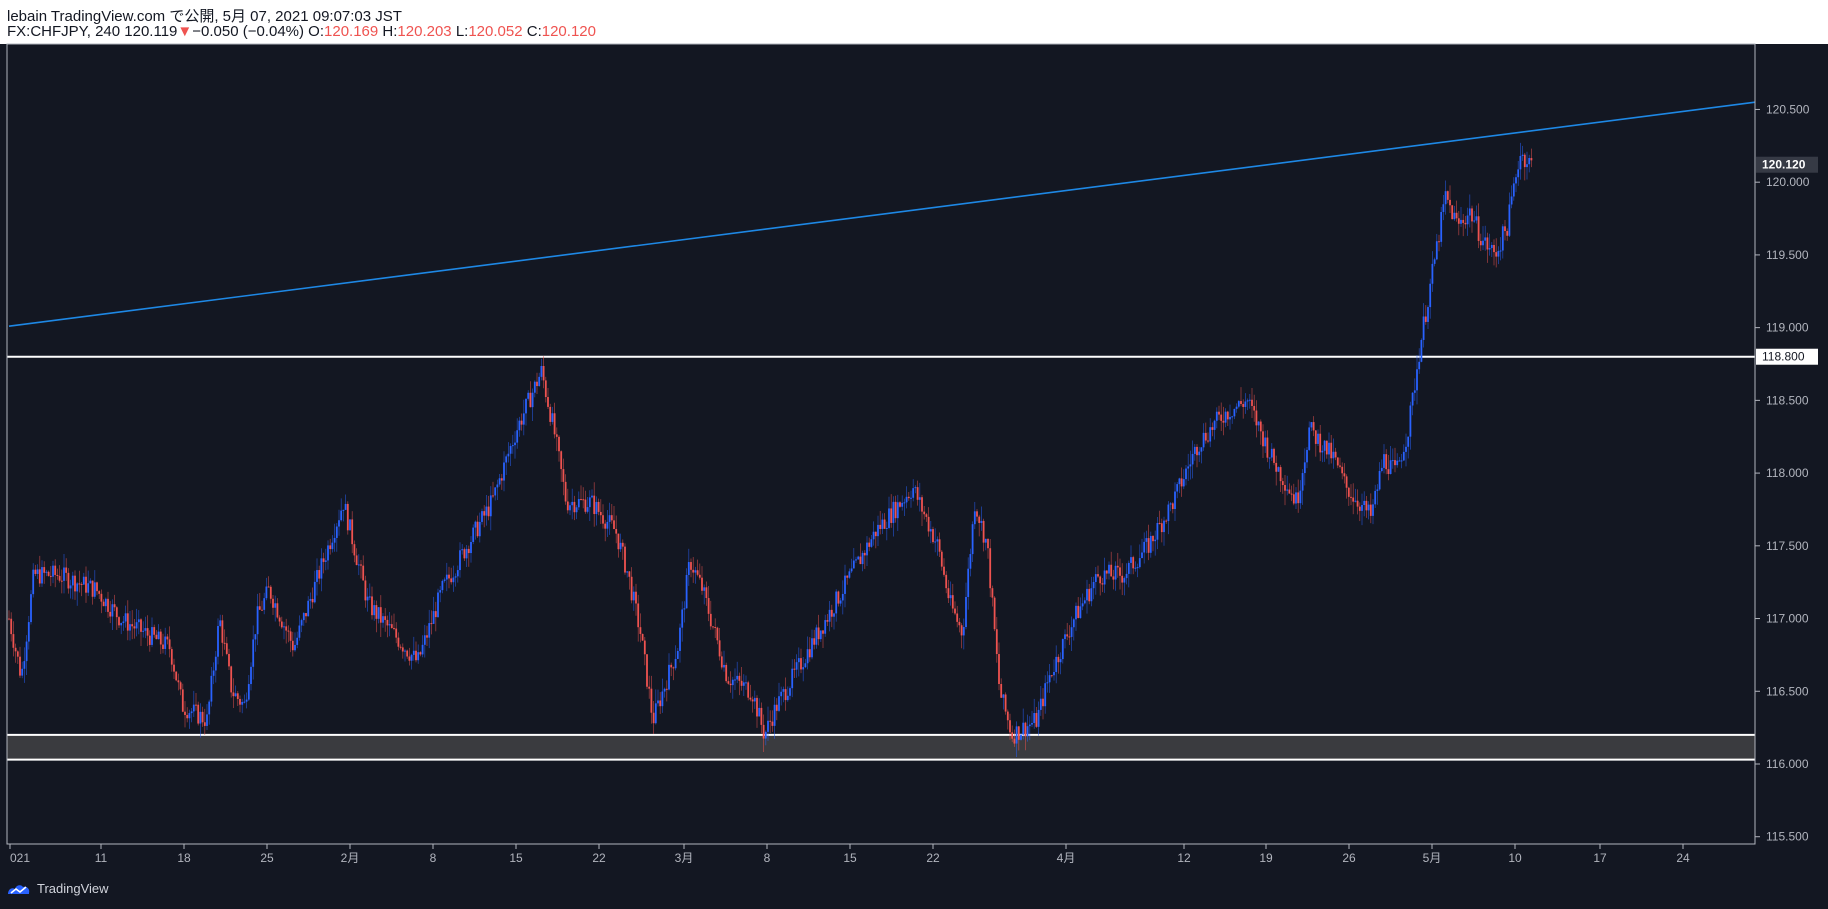  Describe the element at coordinates (1788, 109) in the screenshot. I see `y-tick-label: 120.500` at that location.